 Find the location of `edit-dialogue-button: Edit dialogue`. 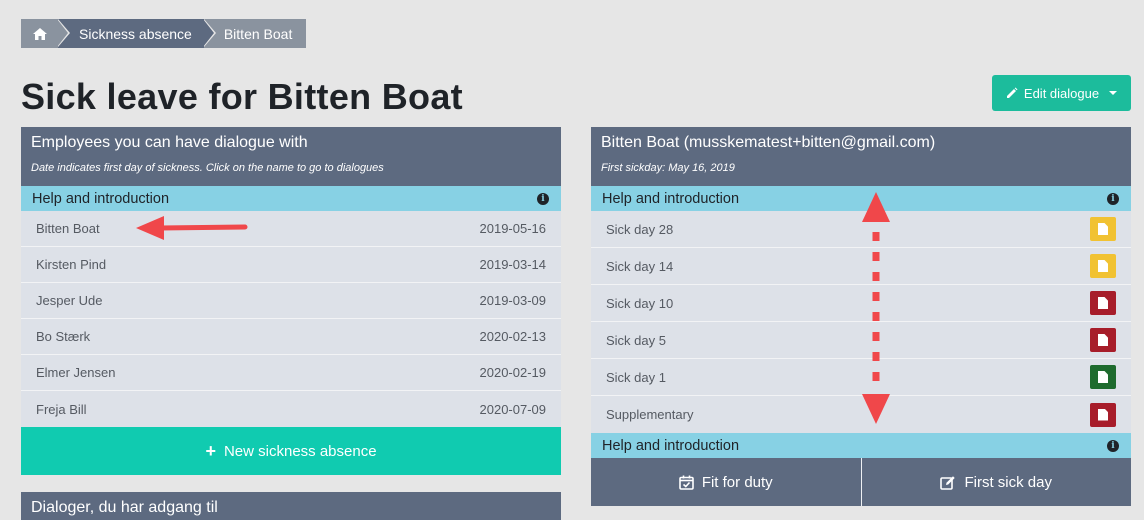

edit-dialogue-button: Edit dialogue is located at coordinates (1061, 93).